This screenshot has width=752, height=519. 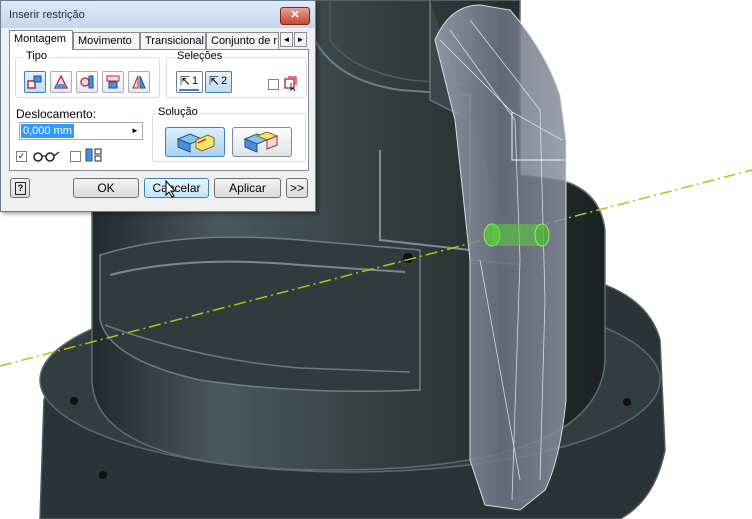 I want to click on help-icon: ?, so click(x=20, y=188).